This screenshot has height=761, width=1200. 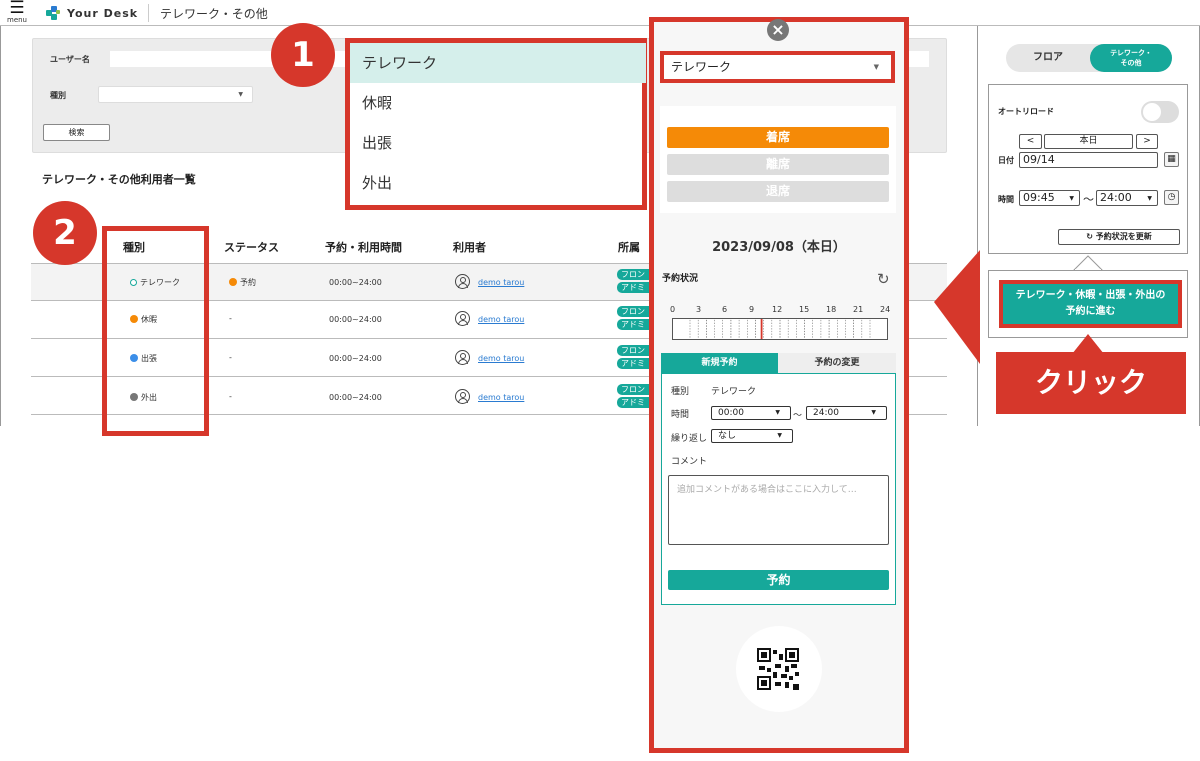 I want to click on date-label: 日付, so click(x=1006, y=160).